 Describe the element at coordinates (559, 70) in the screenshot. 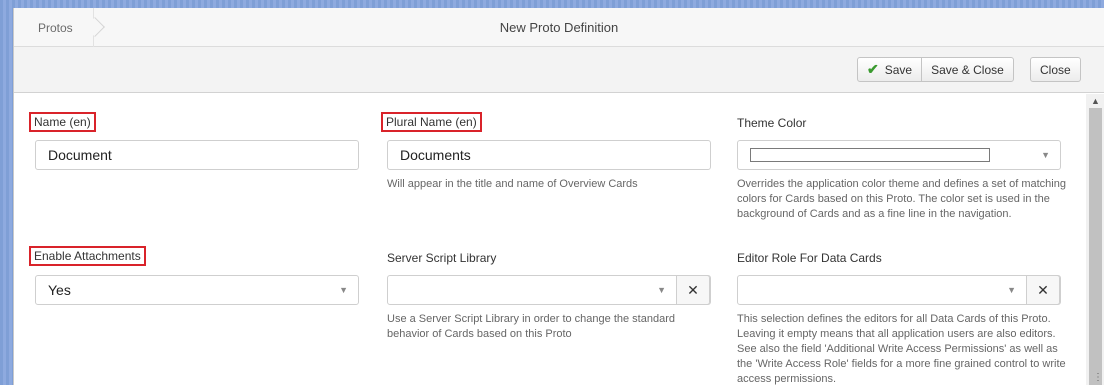

I see `toolbar: ✔ Save Save & Close Close` at that location.